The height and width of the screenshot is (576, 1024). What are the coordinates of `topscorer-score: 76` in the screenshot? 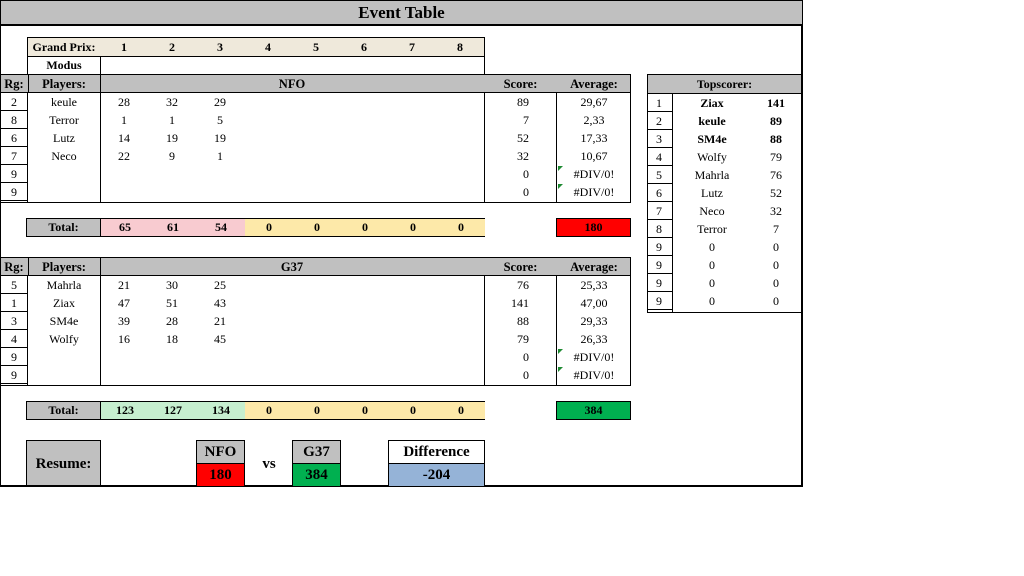 It's located at (776, 175).